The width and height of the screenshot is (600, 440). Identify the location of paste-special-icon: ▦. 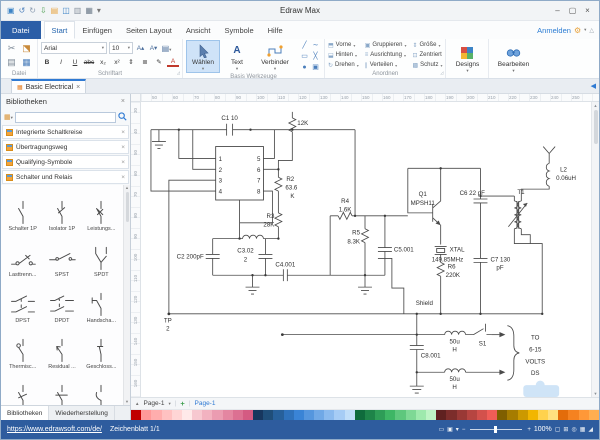
(26, 62).